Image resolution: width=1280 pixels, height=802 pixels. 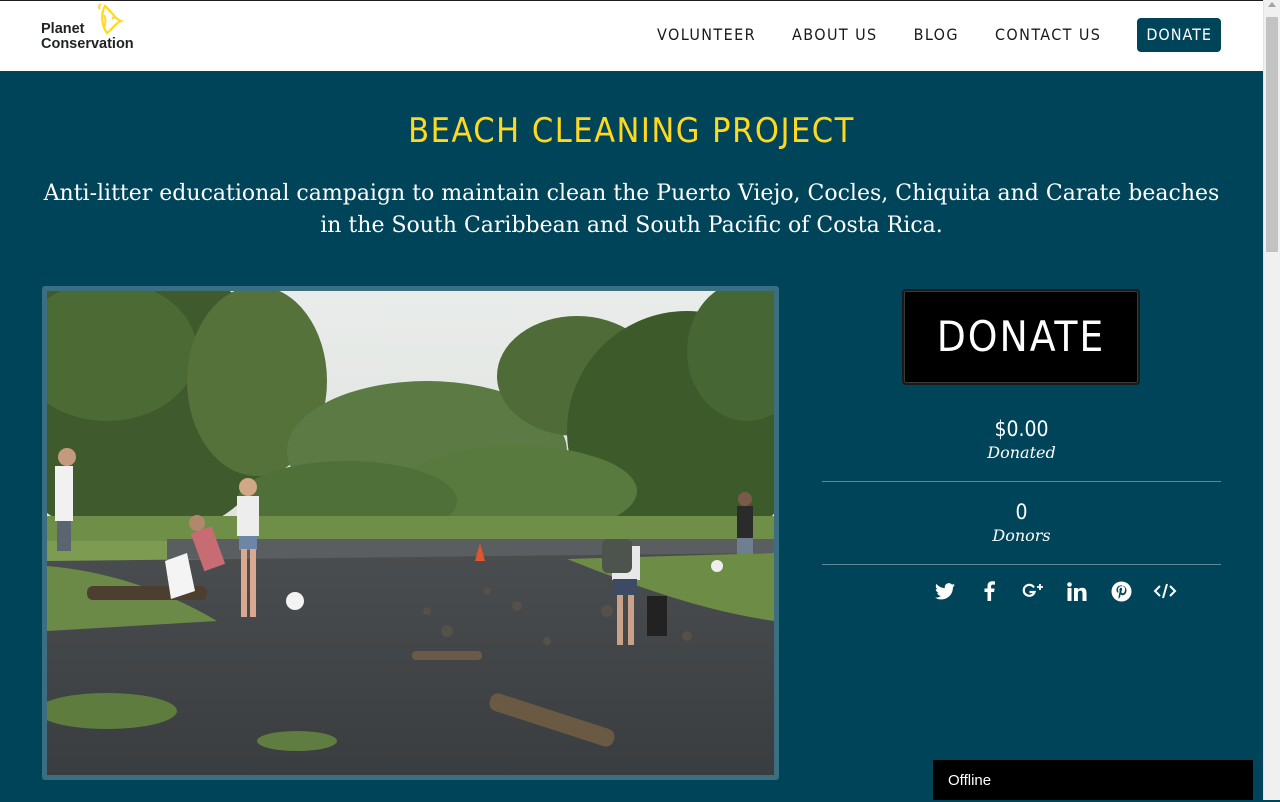 I want to click on scrollbar-thumb, so click(x=1272, y=134).